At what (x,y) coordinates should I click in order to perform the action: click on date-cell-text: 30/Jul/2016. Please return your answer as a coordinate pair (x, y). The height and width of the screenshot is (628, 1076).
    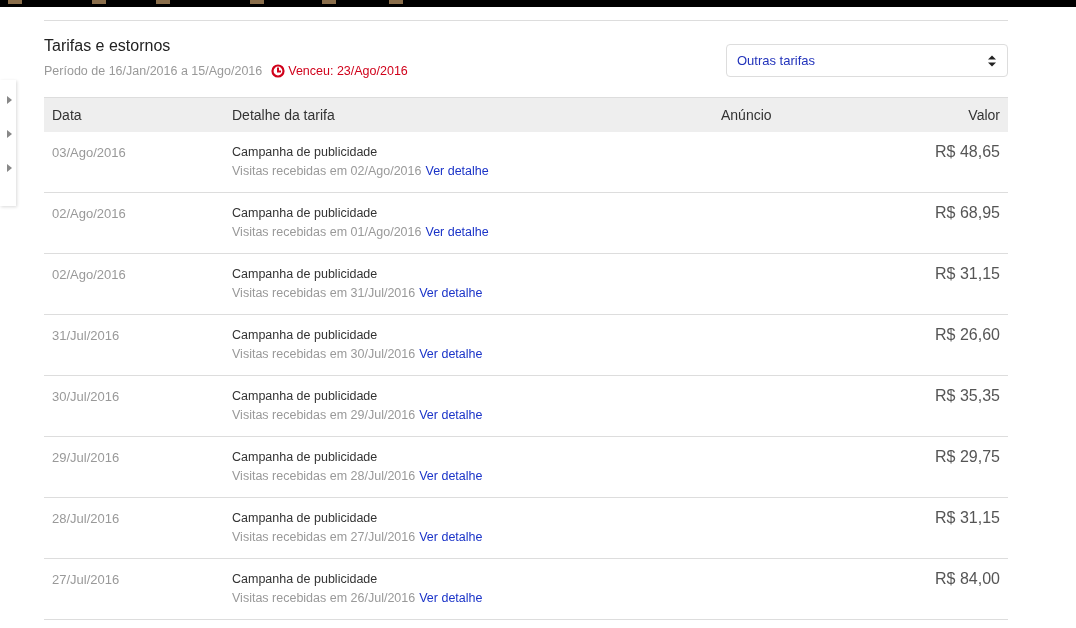
    Looking at the image, I should click on (86, 396).